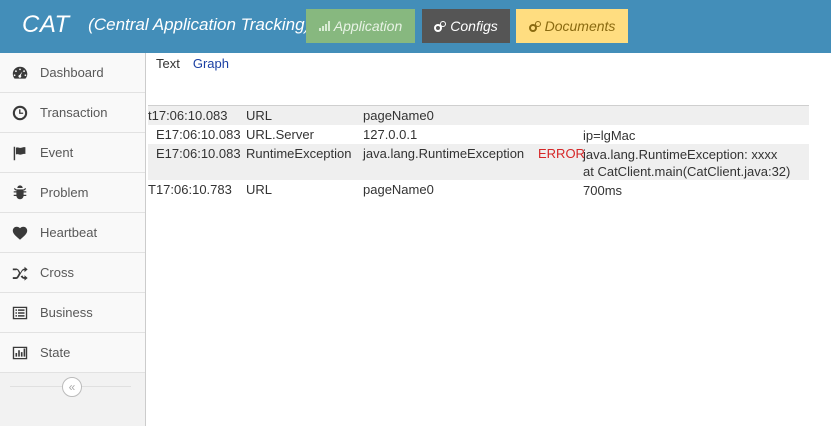 The image size is (831, 426). What do you see at coordinates (680, 154) in the screenshot?
I see `row-data-line: java.lang.RuntimeException: xxxx` at bounding box center [680, 154].